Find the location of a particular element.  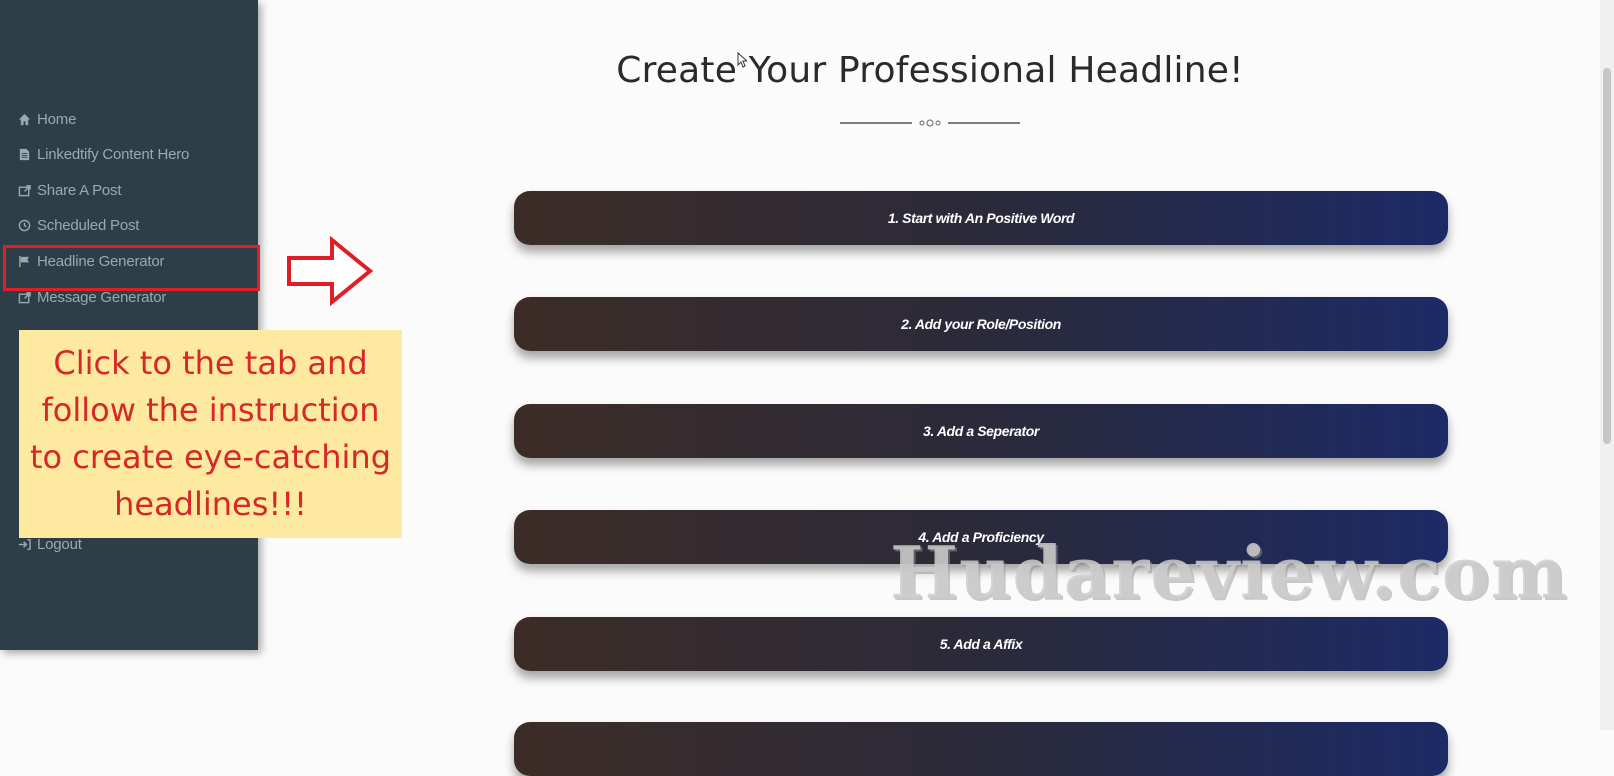

sidebar-item-scheduled-post: Scheduled Post is located at coordinates (78, 225).